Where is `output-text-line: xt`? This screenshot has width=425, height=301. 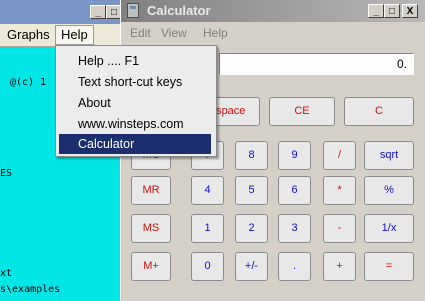
output-text-line: xt is located at coordinates (6, 273).